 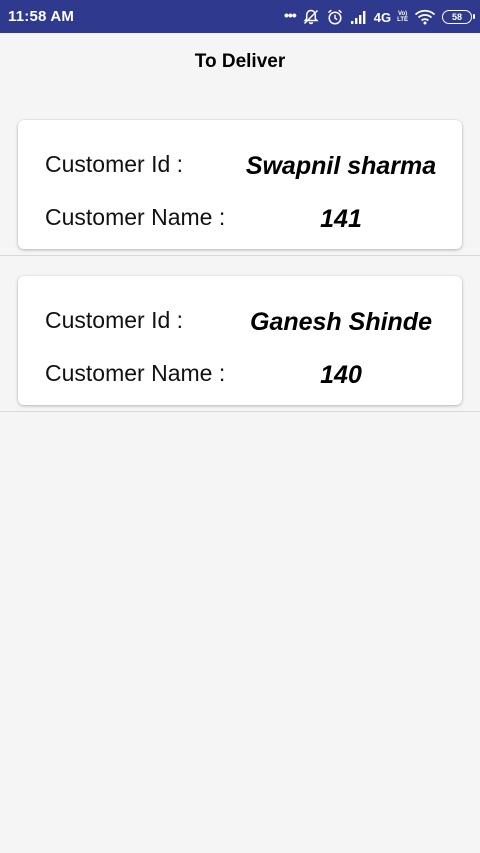 I want to click on network-type: 4G, so click(x=382, y=17).